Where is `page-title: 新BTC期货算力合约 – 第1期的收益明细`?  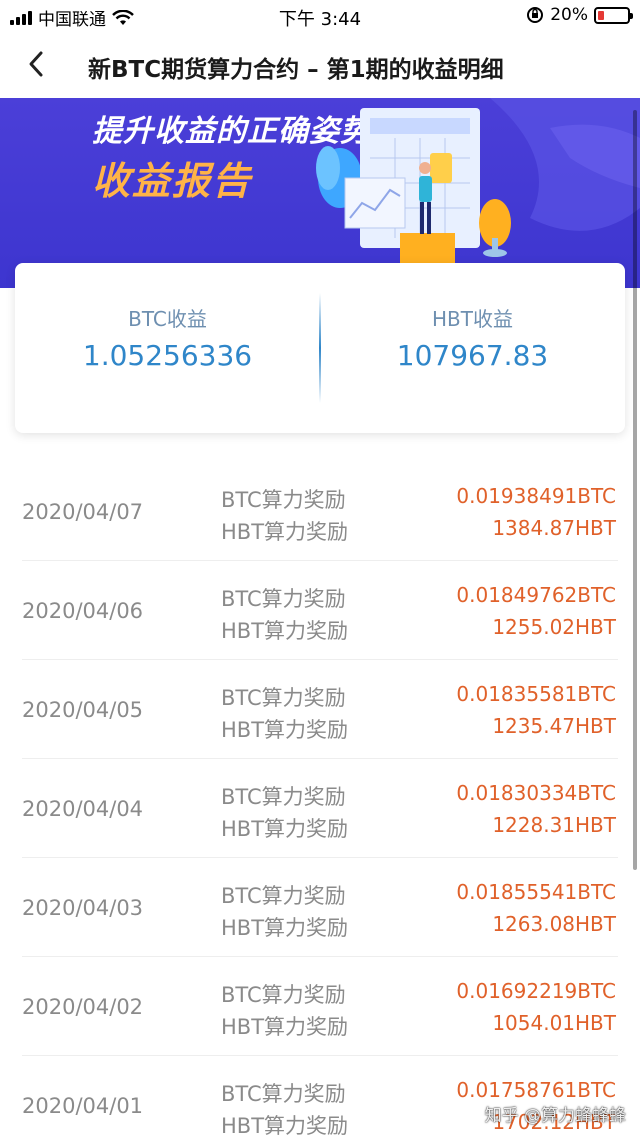
page-title: 新BTC期货算力合约 – 第1期的收益明细 is located at coordinates (296, 70).